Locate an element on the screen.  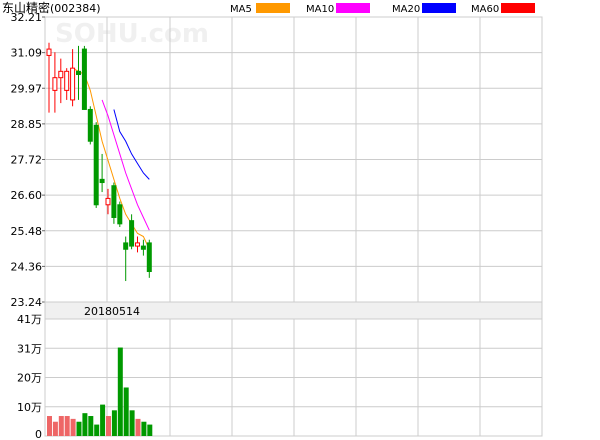
legend-label: MA60 is located at coordinates (485, 9).